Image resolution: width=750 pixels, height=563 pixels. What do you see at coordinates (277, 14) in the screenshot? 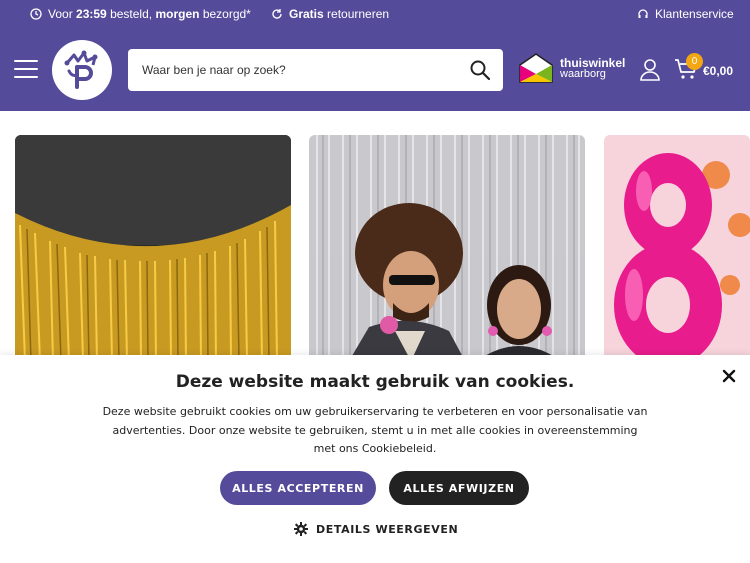
I see `refresh-icon` at bounding box center [277, 14].